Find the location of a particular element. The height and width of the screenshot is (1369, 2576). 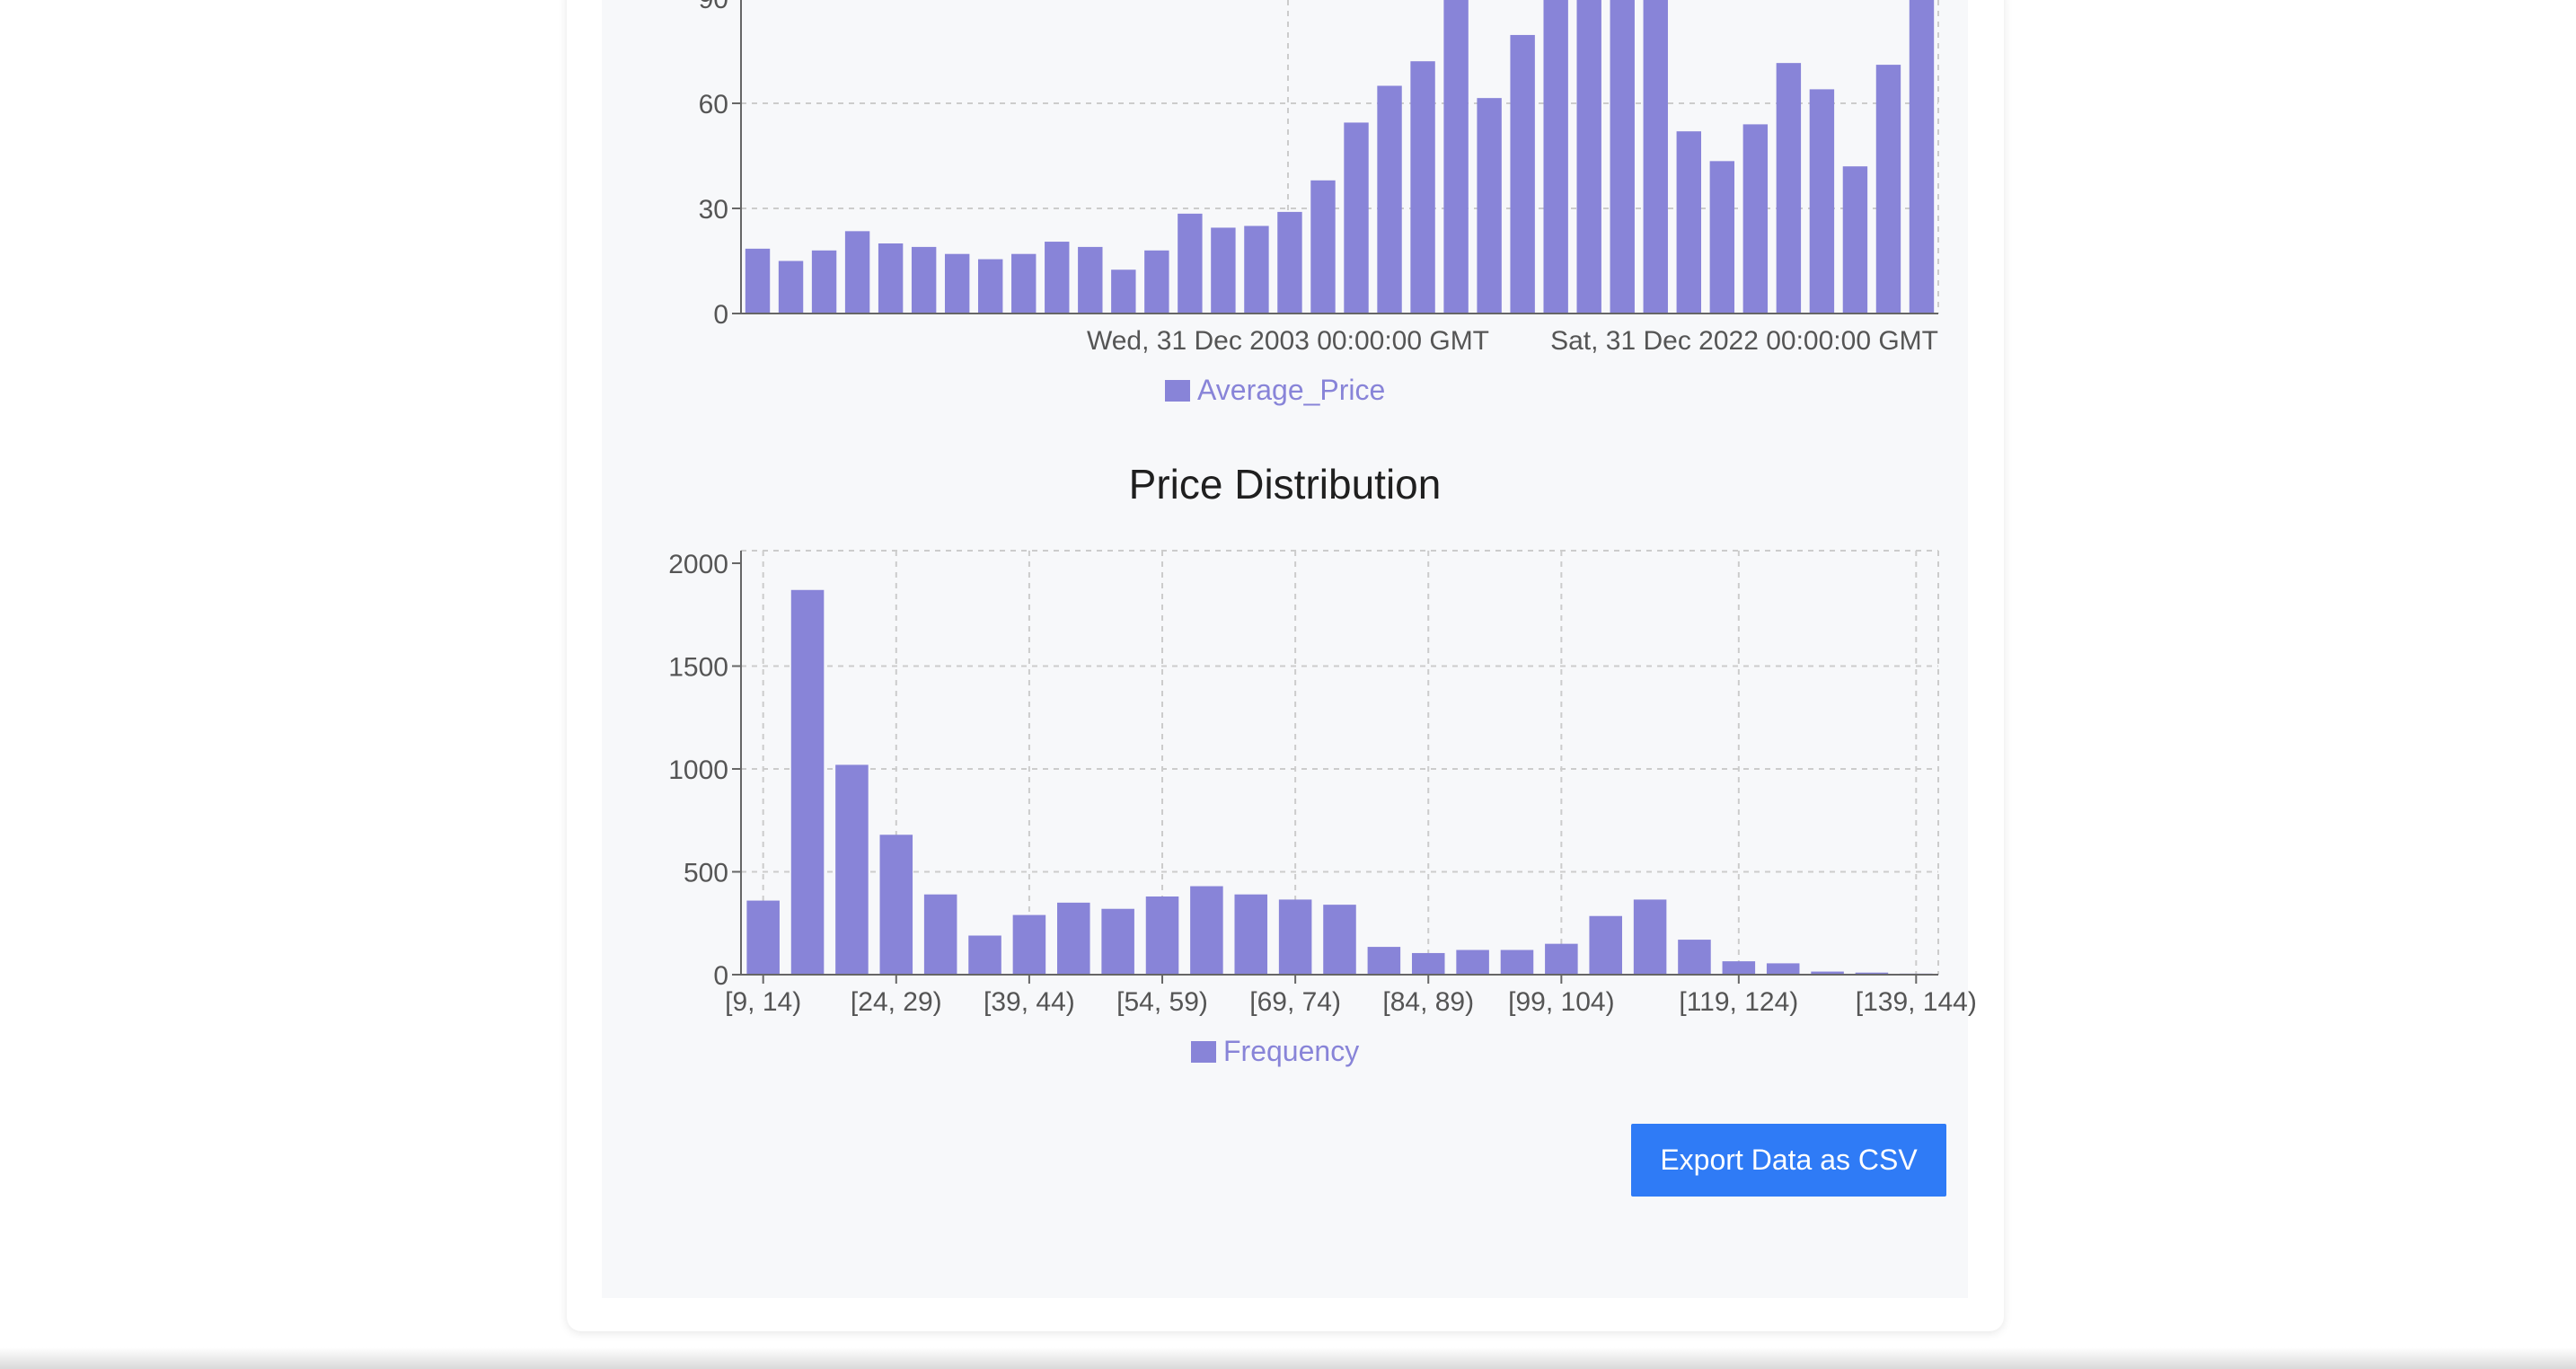

x-tick-label: [24, 29) is located at coordinates (896, 1002).